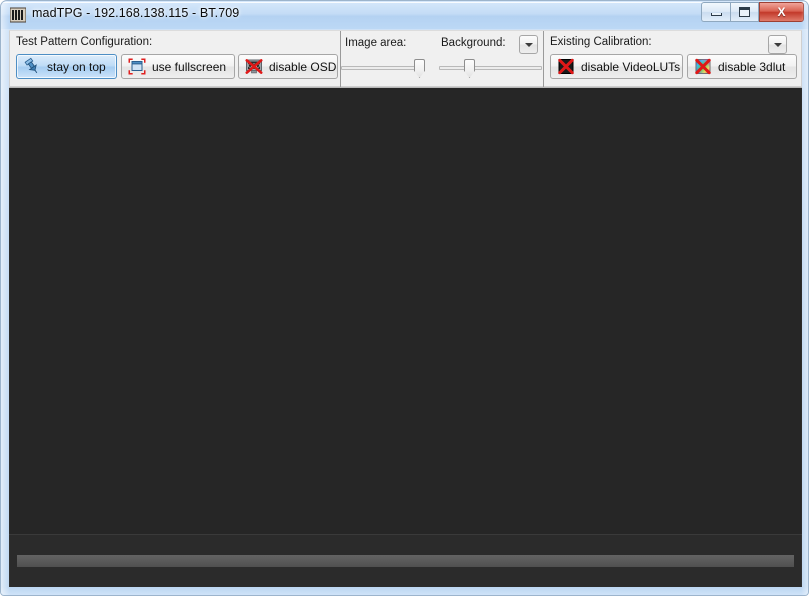  I want to click on pushpin-icon, so click(32, 66).